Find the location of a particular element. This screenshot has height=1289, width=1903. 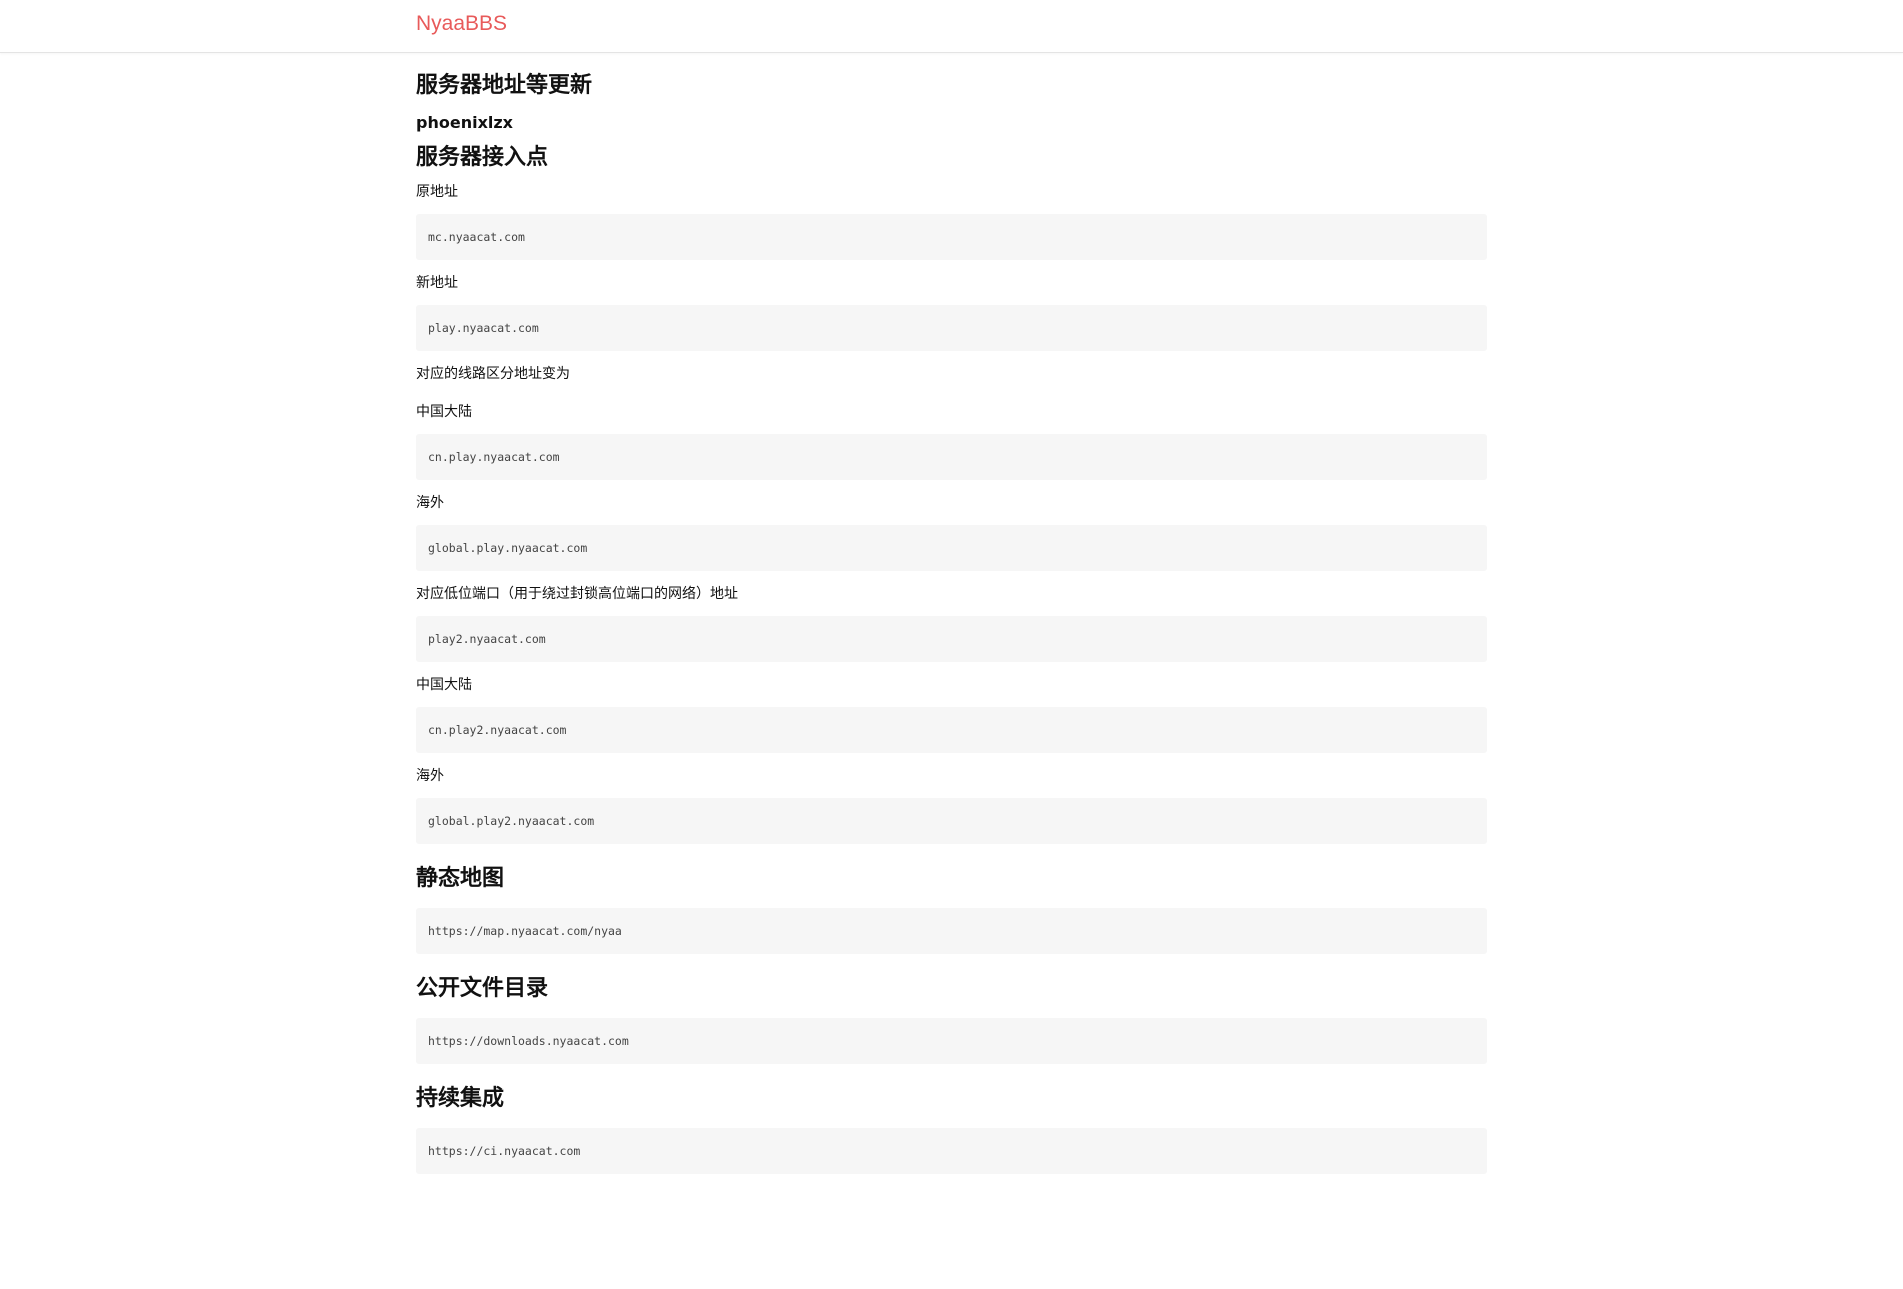

heading-ci: 持续集成 is located at coordinates (460, 1098).